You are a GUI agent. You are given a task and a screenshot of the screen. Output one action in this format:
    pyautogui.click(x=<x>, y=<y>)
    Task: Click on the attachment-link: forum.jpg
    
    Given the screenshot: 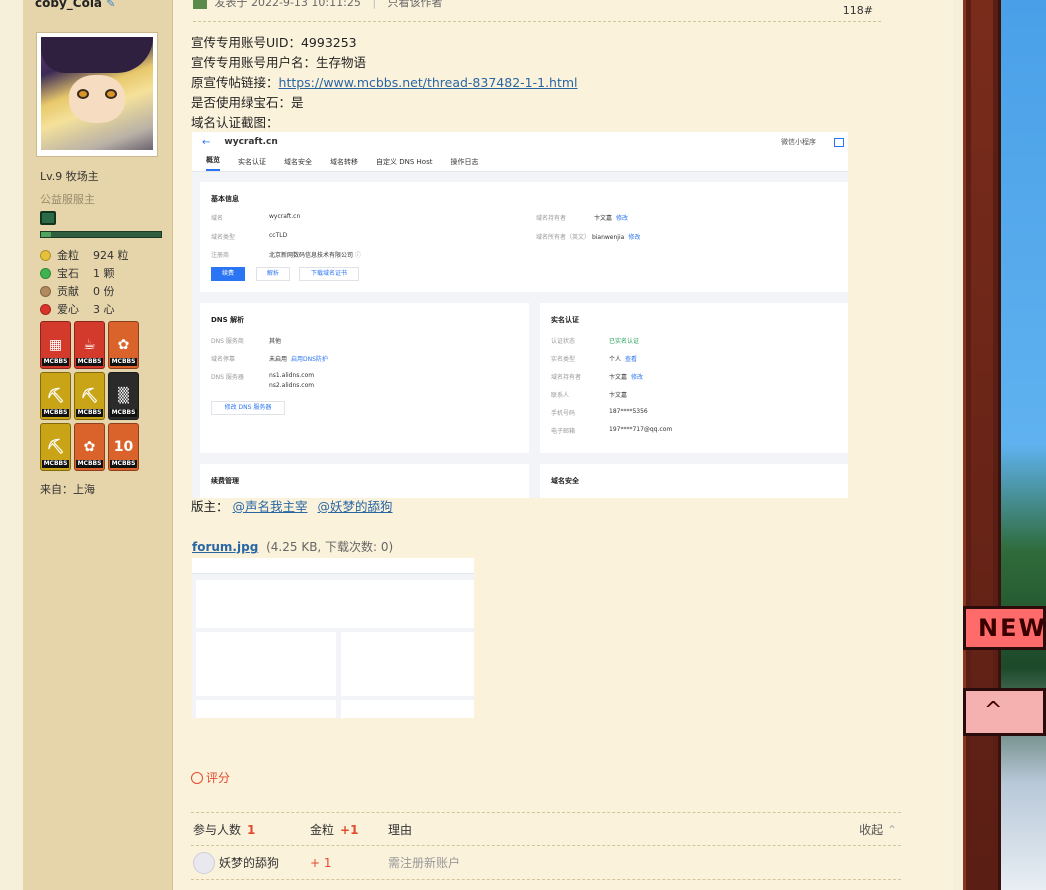 What is the action you would take?
    pyautogui.click(x=225, y=547)
    